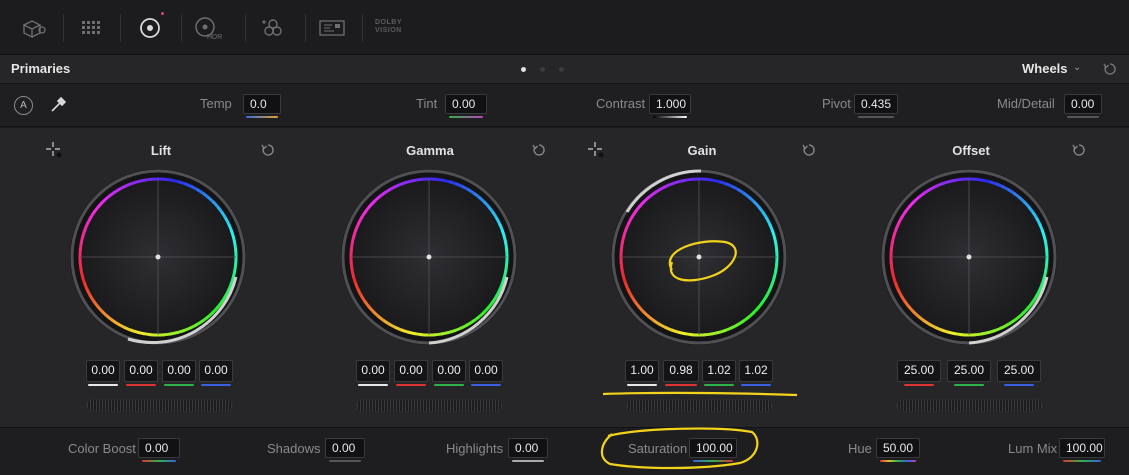 This screenshot has width=1129, height=475. I want to click on page-indicator, so click(542, 69).